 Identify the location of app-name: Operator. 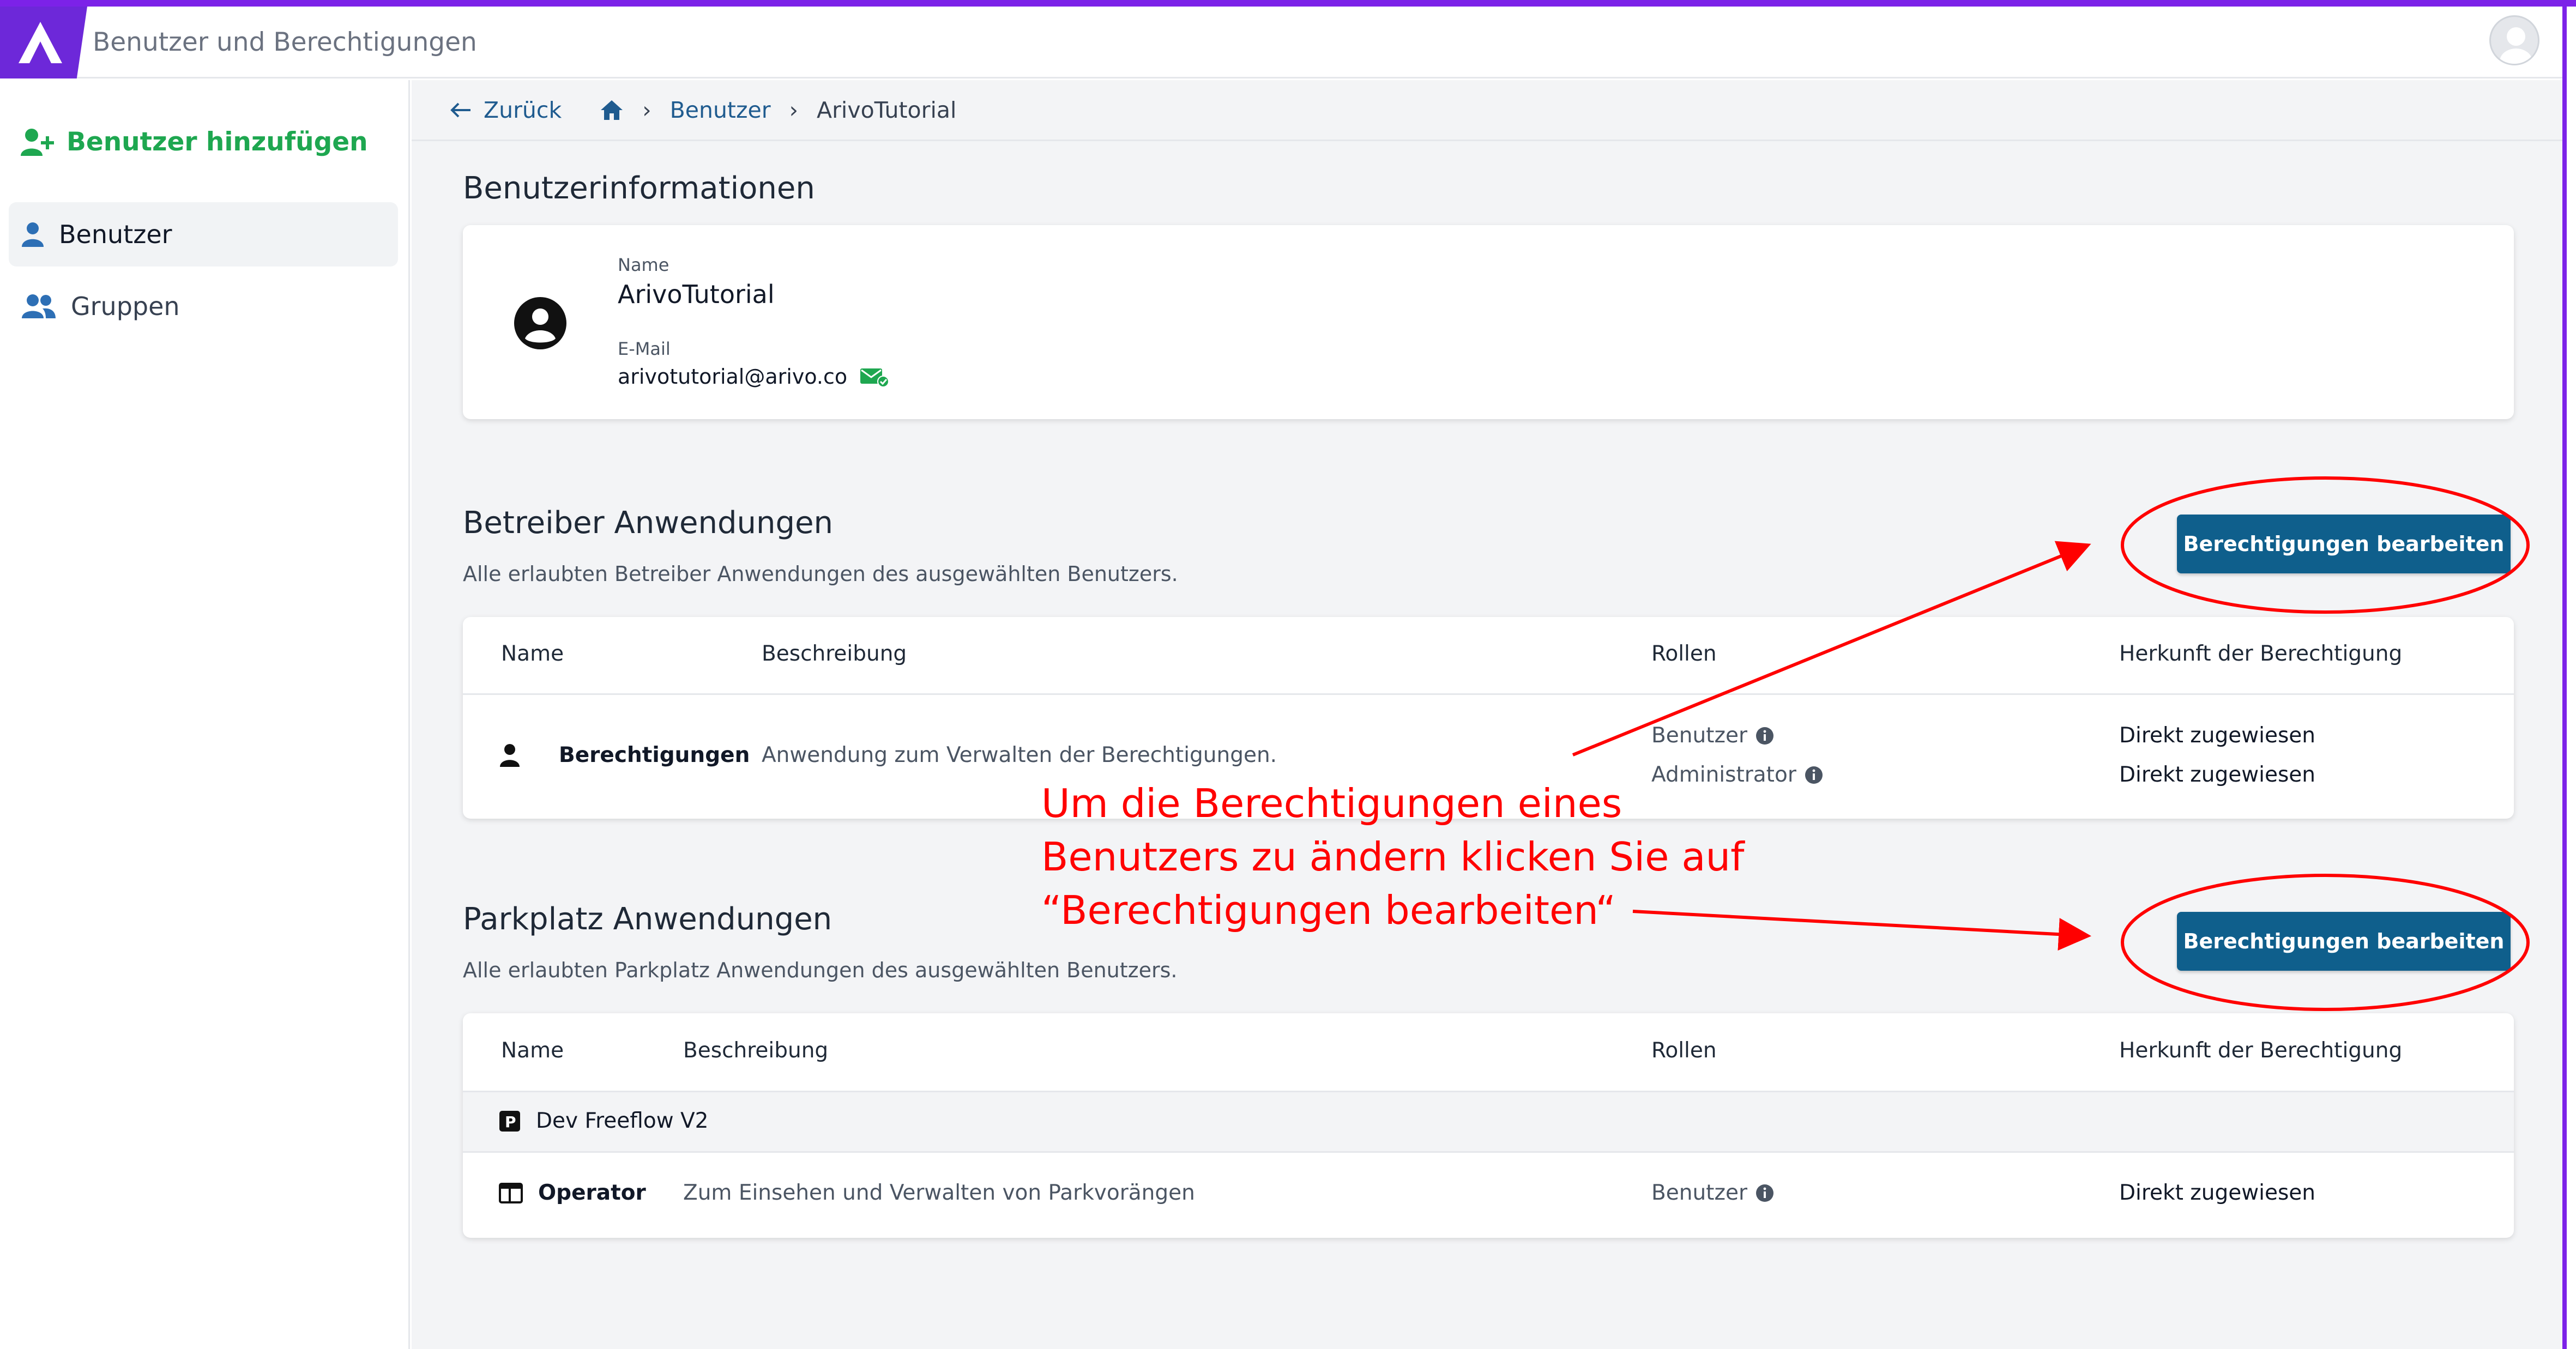
(592, 1193).